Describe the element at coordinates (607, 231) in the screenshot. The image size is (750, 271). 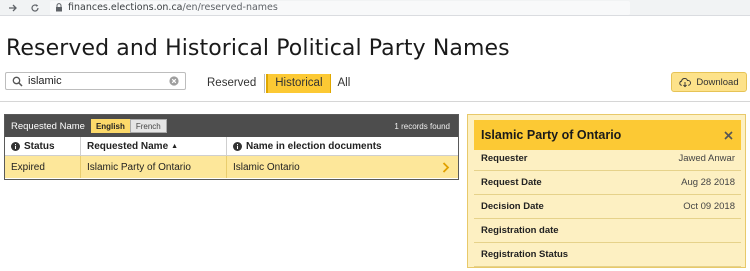
I see `detail-row-registration-date: Registration date` at that location.